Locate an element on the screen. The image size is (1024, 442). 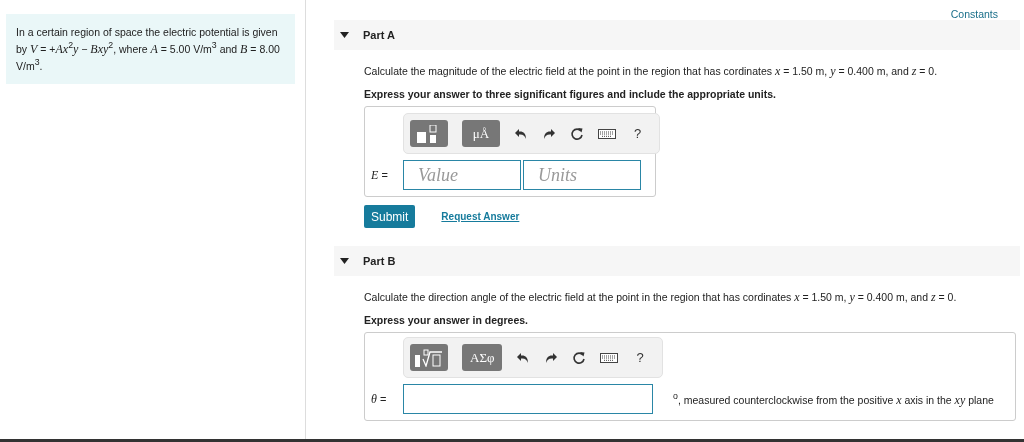
units-field: Units is located at coordinates (582, 175).